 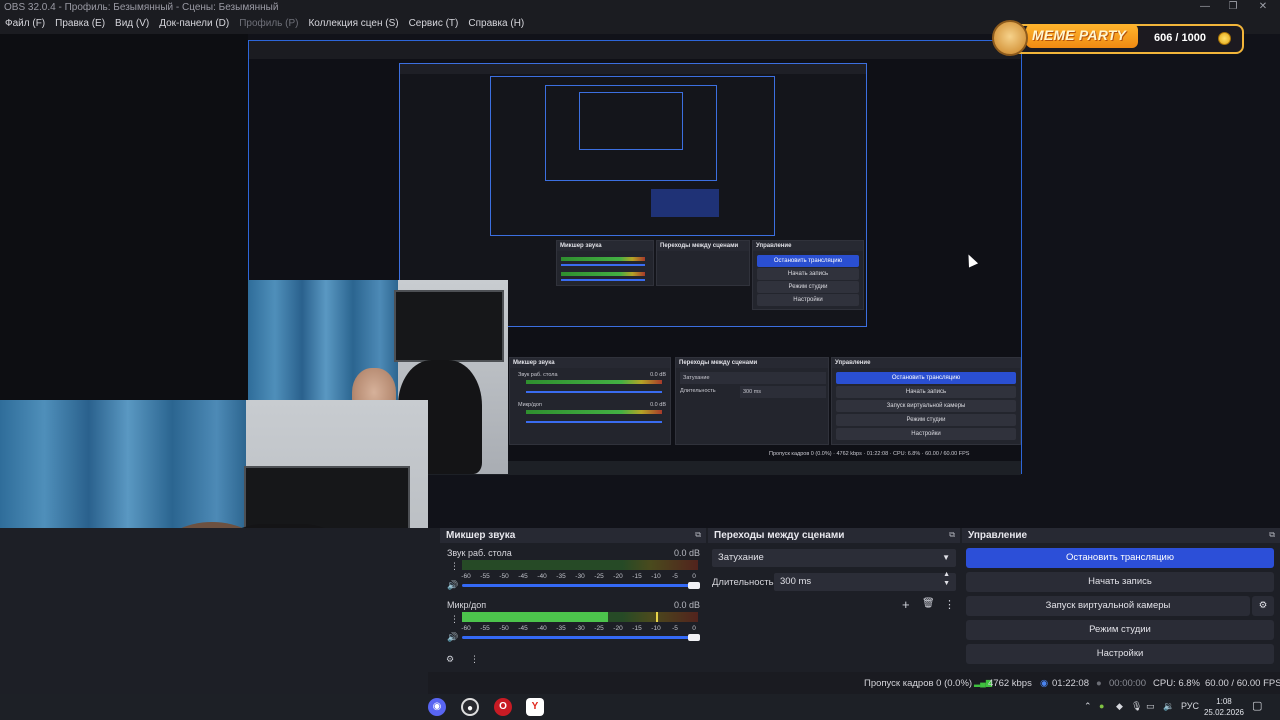 I want to click on mixer-title: Микшер звука, so click(x=481, y=535).